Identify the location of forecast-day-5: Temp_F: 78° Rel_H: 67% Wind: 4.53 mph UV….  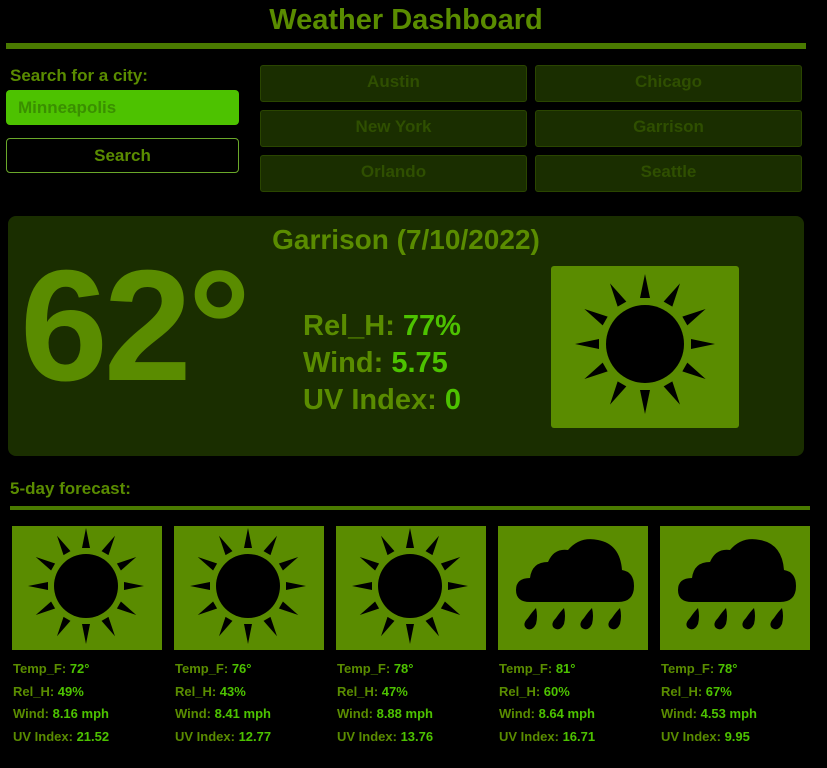
(735, 637).